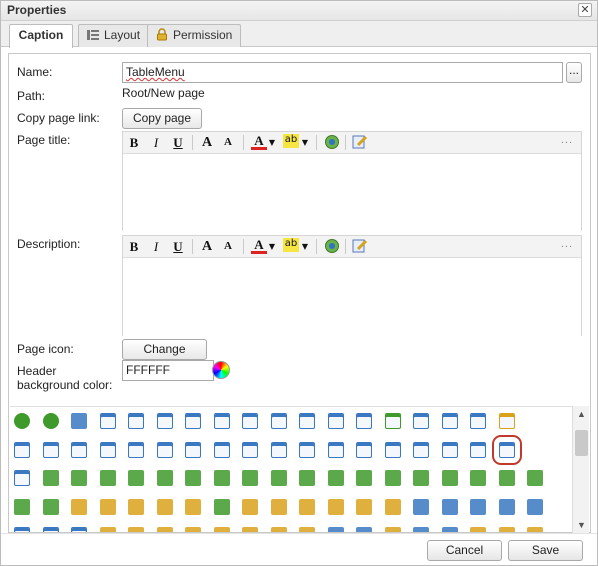 Image resolution: width=598 pixels, height=566 pixels. Describe the element at coordinates (535, 529) in the screenshot. I see `book-add-icon` at that location.